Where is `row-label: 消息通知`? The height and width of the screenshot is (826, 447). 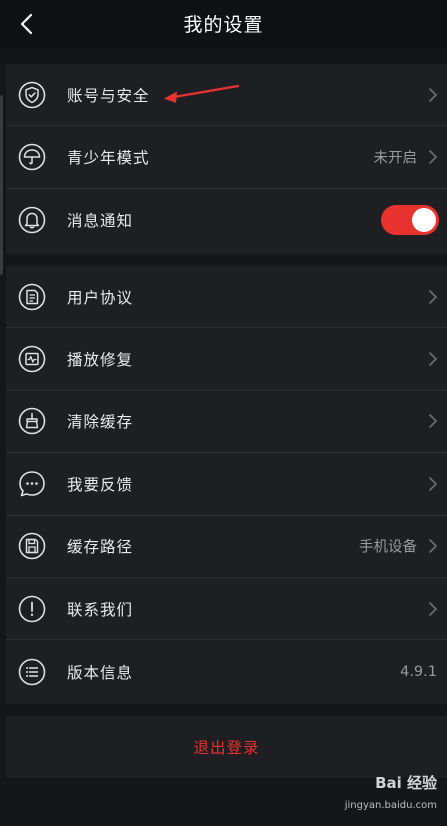 row-label: 消息通知 is located at coordinates (100, 220).